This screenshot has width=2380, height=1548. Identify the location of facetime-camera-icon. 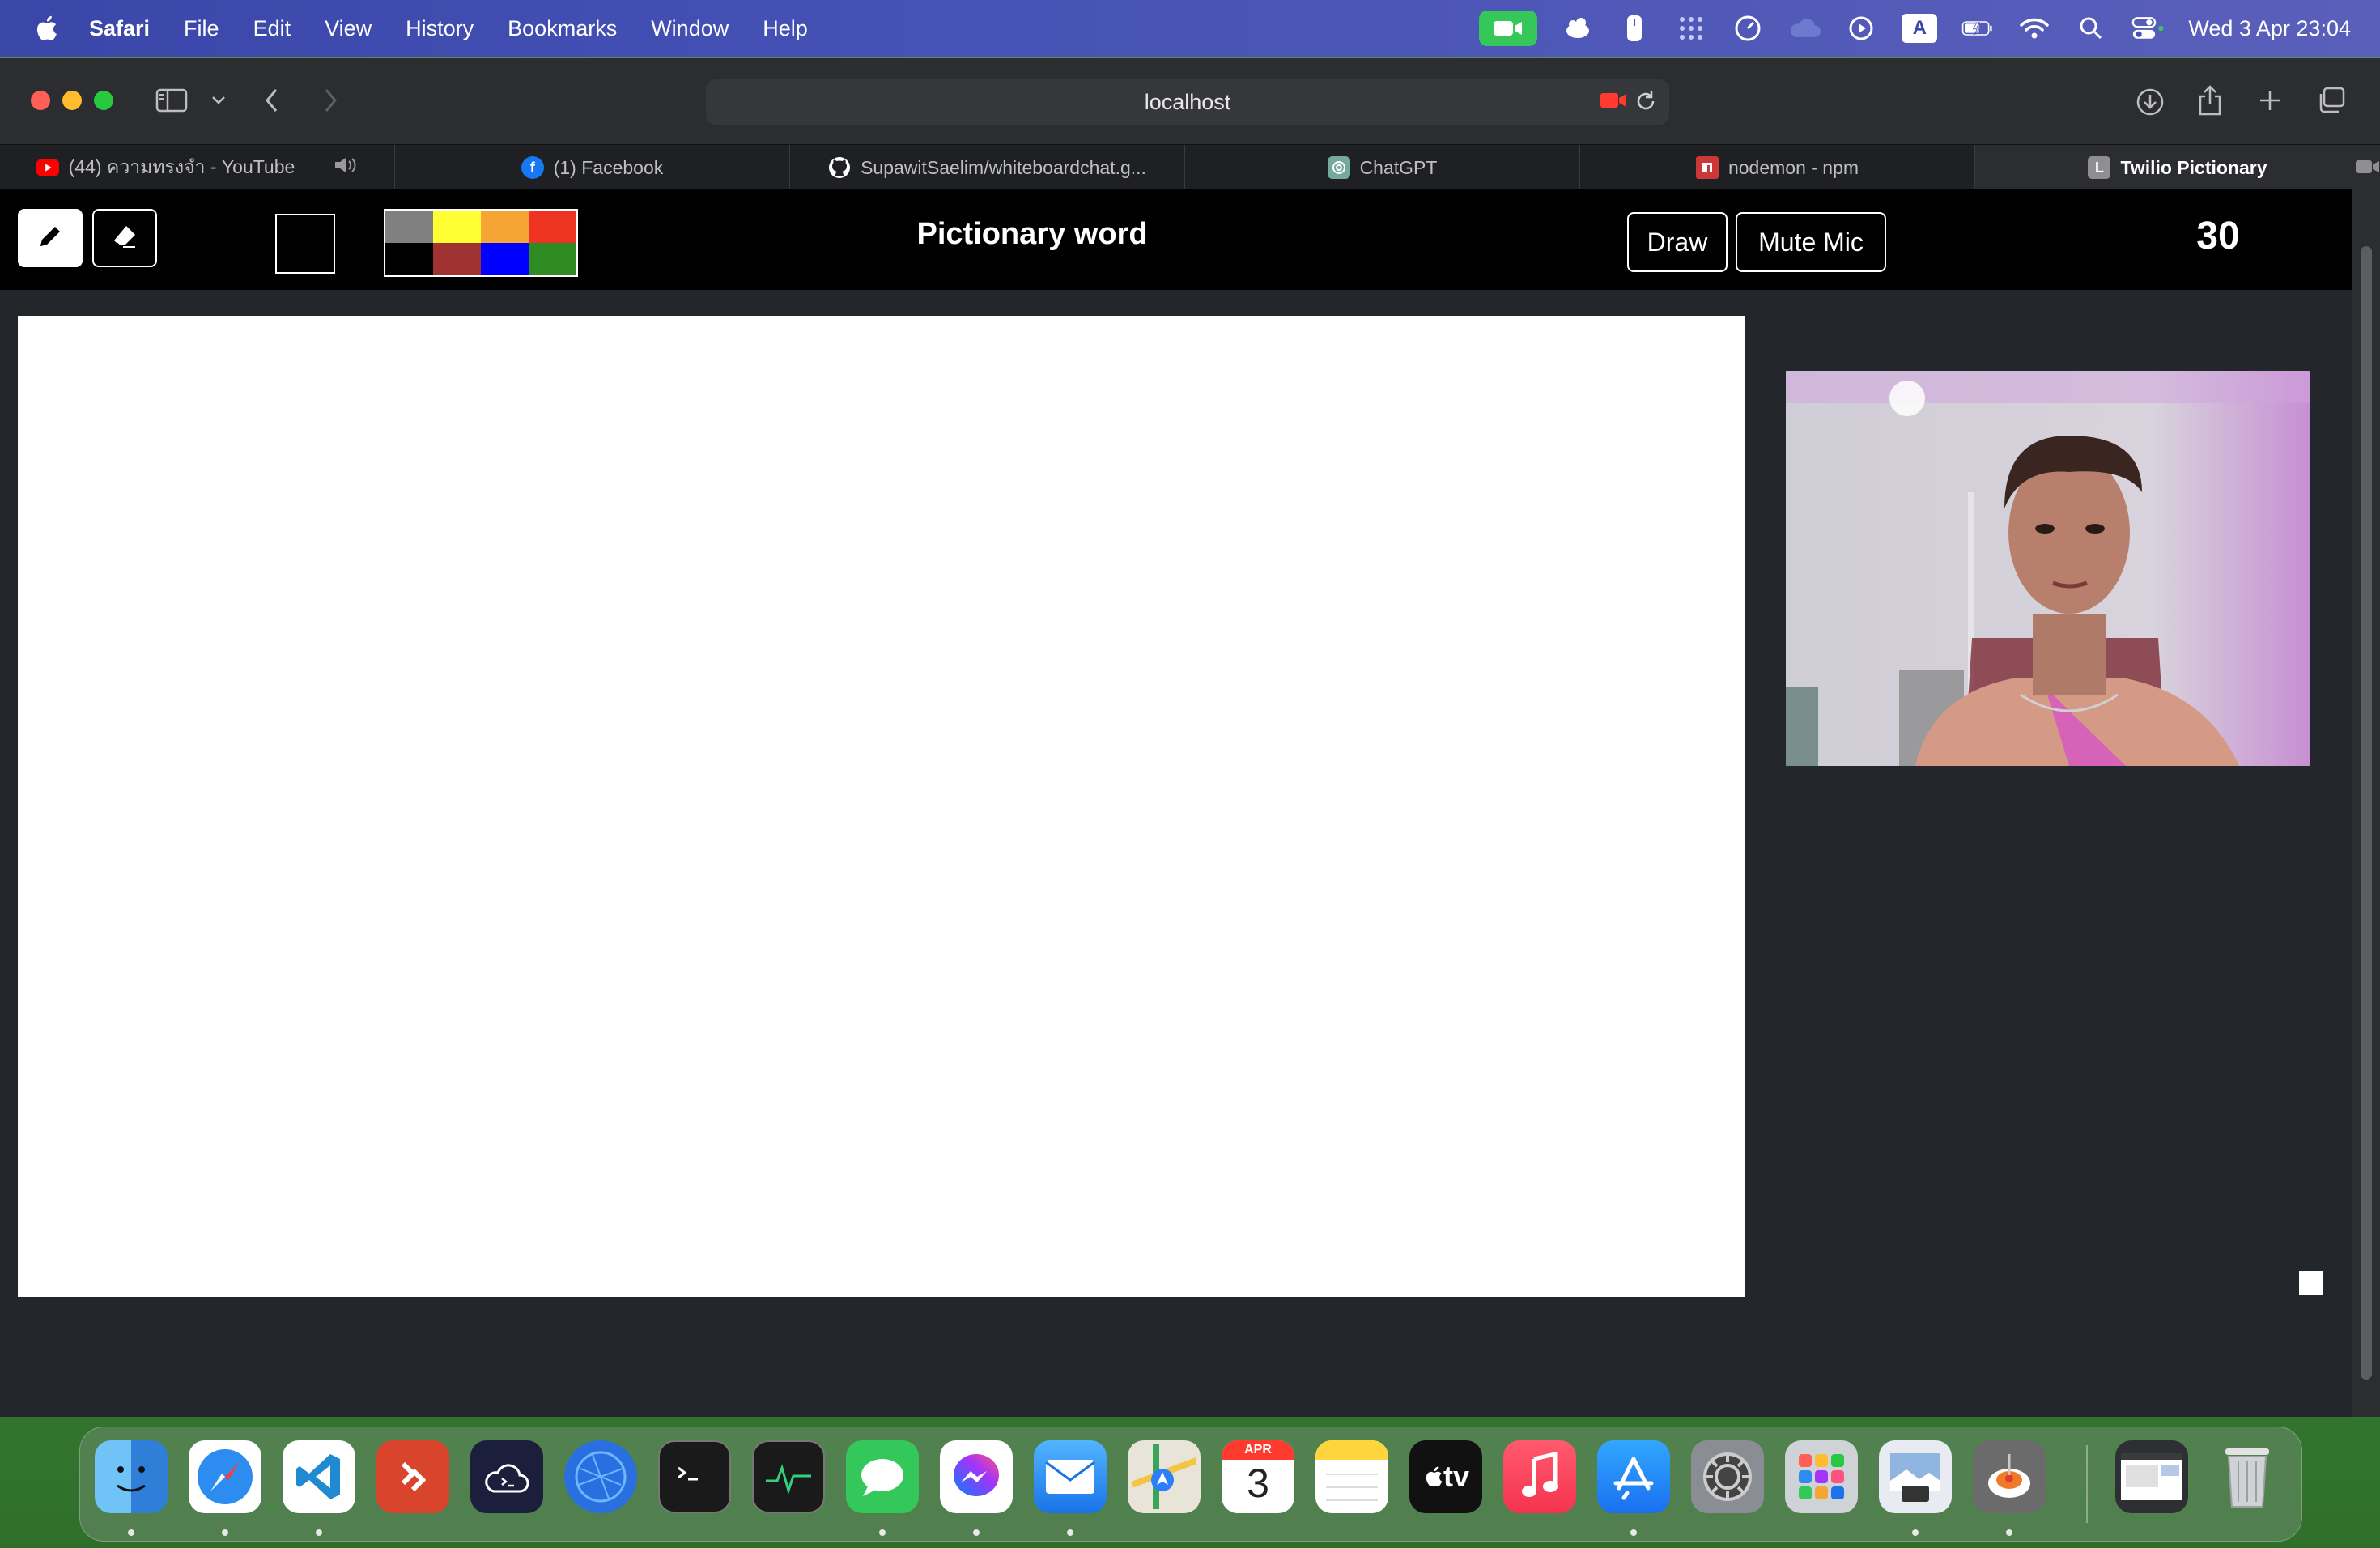
(1508, 29).